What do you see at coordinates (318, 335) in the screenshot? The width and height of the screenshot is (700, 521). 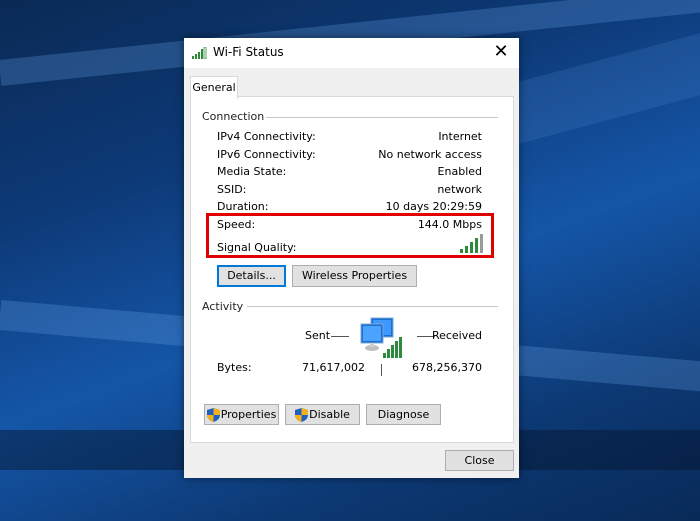 I see `sent-label: Sent` at bounding box center [318, 335].